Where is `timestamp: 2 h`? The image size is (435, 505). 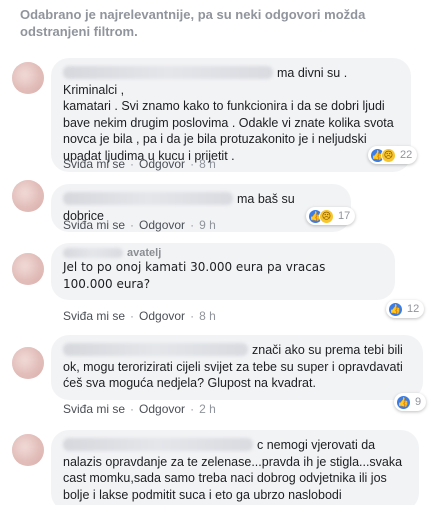 timestamp: 2 h is located at coordinates (207, 409).